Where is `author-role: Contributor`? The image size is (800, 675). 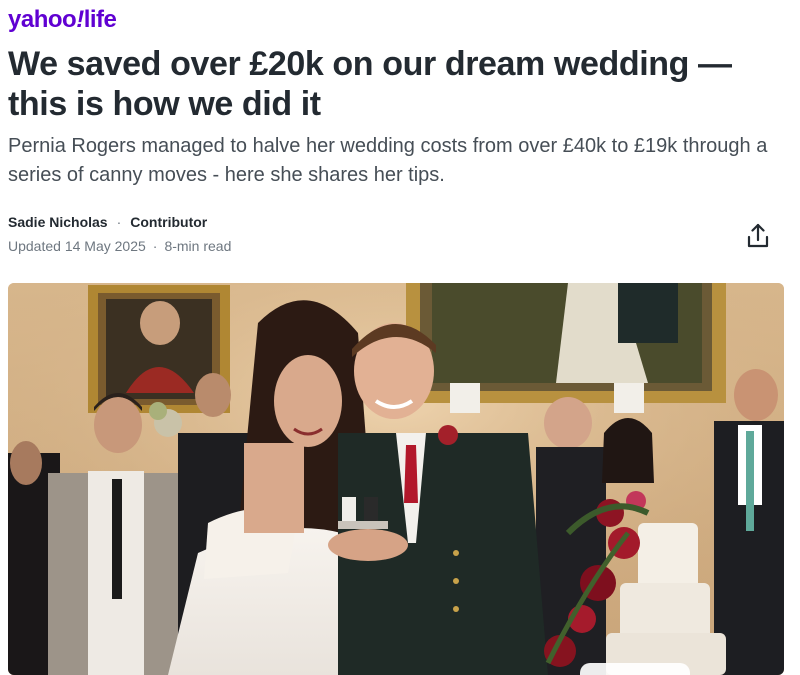
author-role: Contributor is located at coordinates (169, 222).